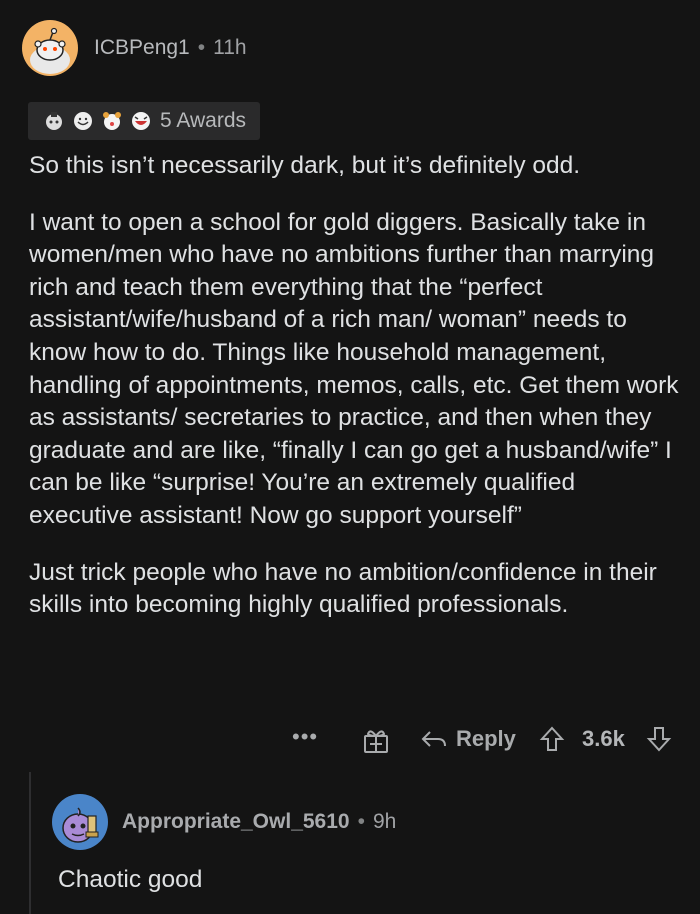 The width and height of the screenshot is (700, 914). I want to click on reply-button: Reply, so click(468, 739).